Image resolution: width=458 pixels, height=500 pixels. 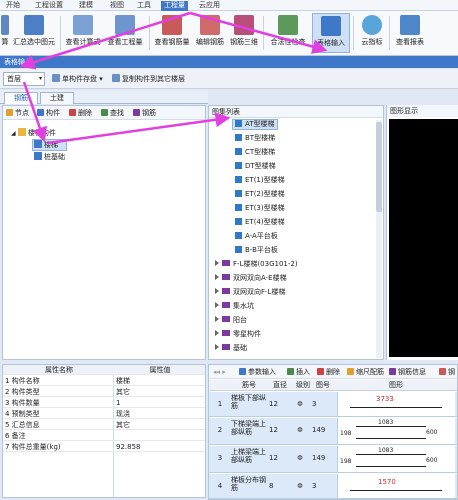 What do you see at coordinates (379, 239) in the screenshot?
I see `pattern-list-scrollbar` at bounding box center [379, 239].